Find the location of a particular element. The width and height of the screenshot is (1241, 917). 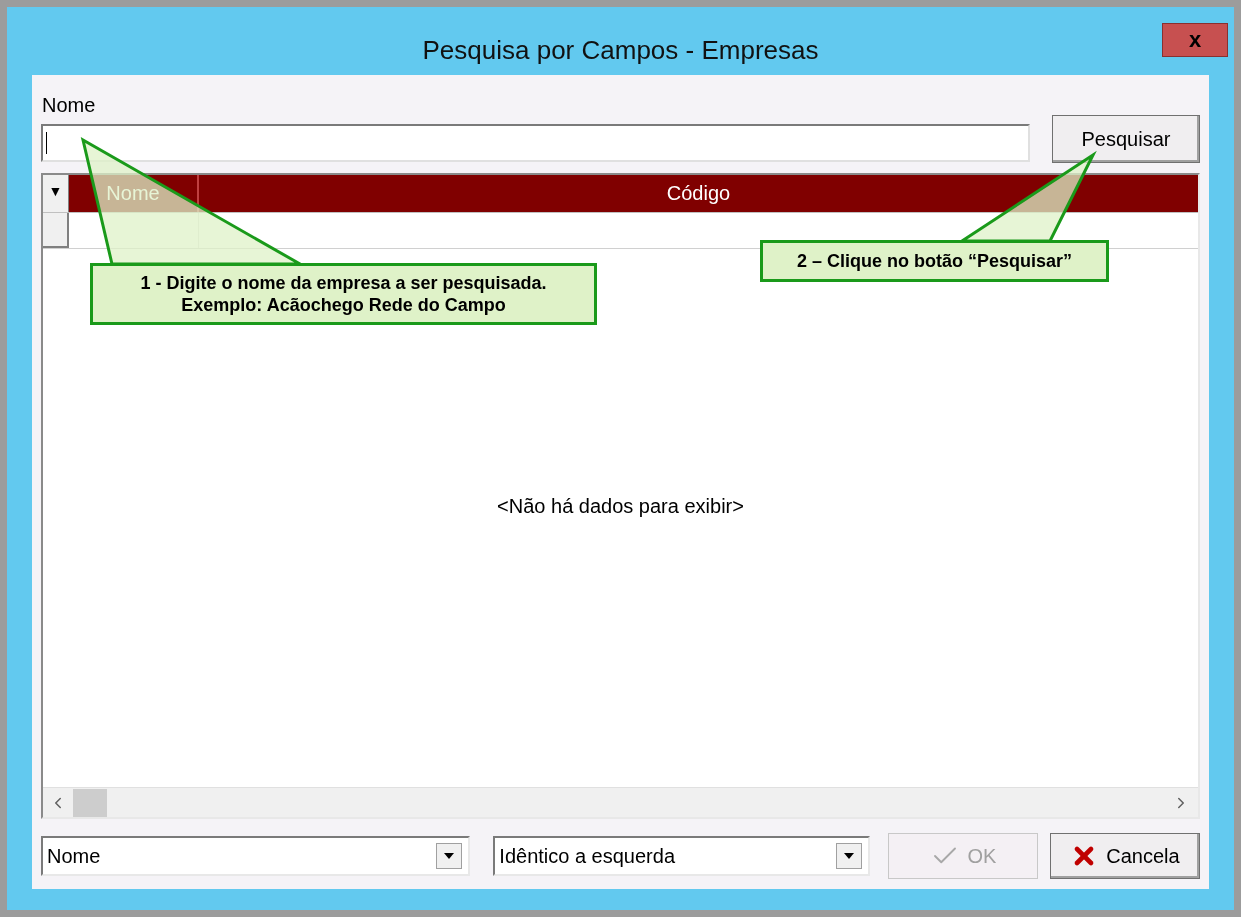

field-label: Nome is located at coordinates (69, 105).